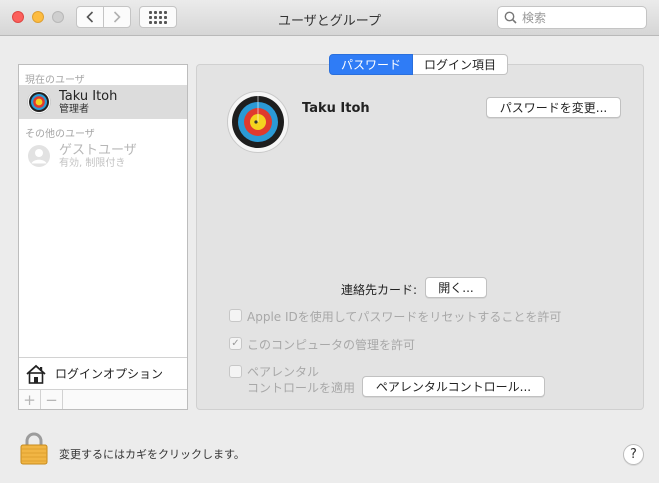 The height and width of the screenshot is (483, 659). I want to click on guest-status-label: 有効, 制限付き, so click(92, 163).